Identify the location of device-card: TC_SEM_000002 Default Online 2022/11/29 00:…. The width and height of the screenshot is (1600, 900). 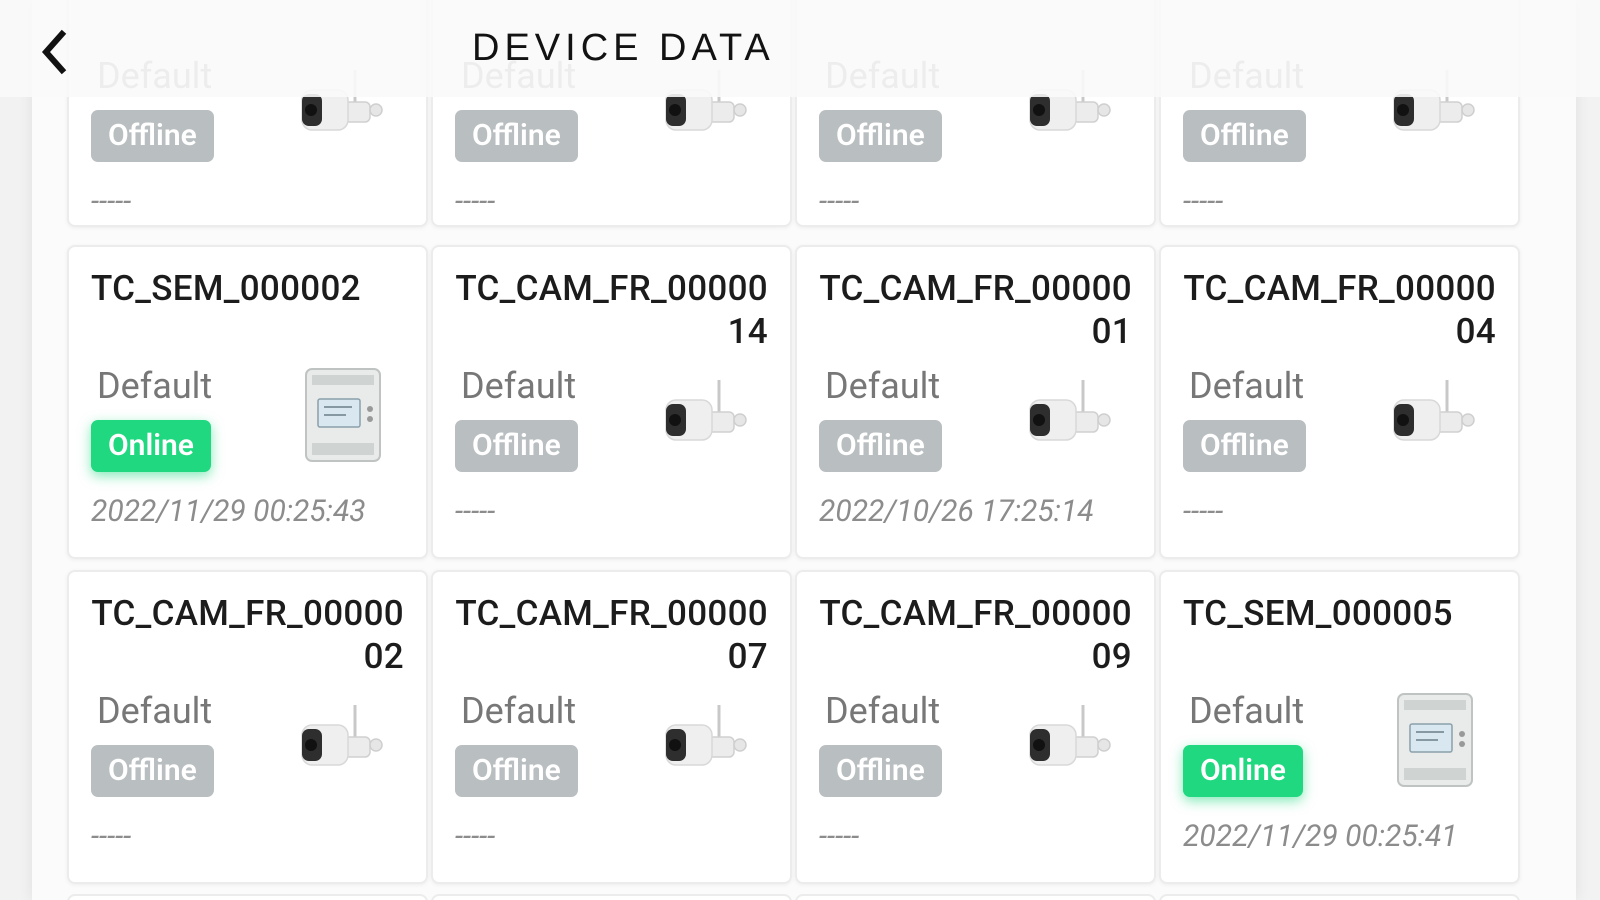
(247, 402).